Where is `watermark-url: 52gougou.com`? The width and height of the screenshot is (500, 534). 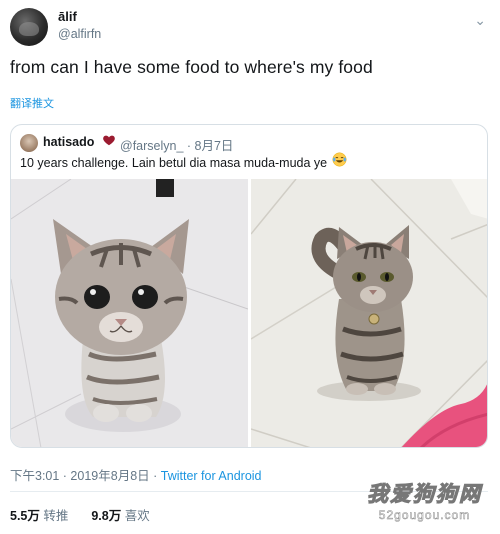
watermark-url: 52gougou.com is located at coordinates (424, 515).